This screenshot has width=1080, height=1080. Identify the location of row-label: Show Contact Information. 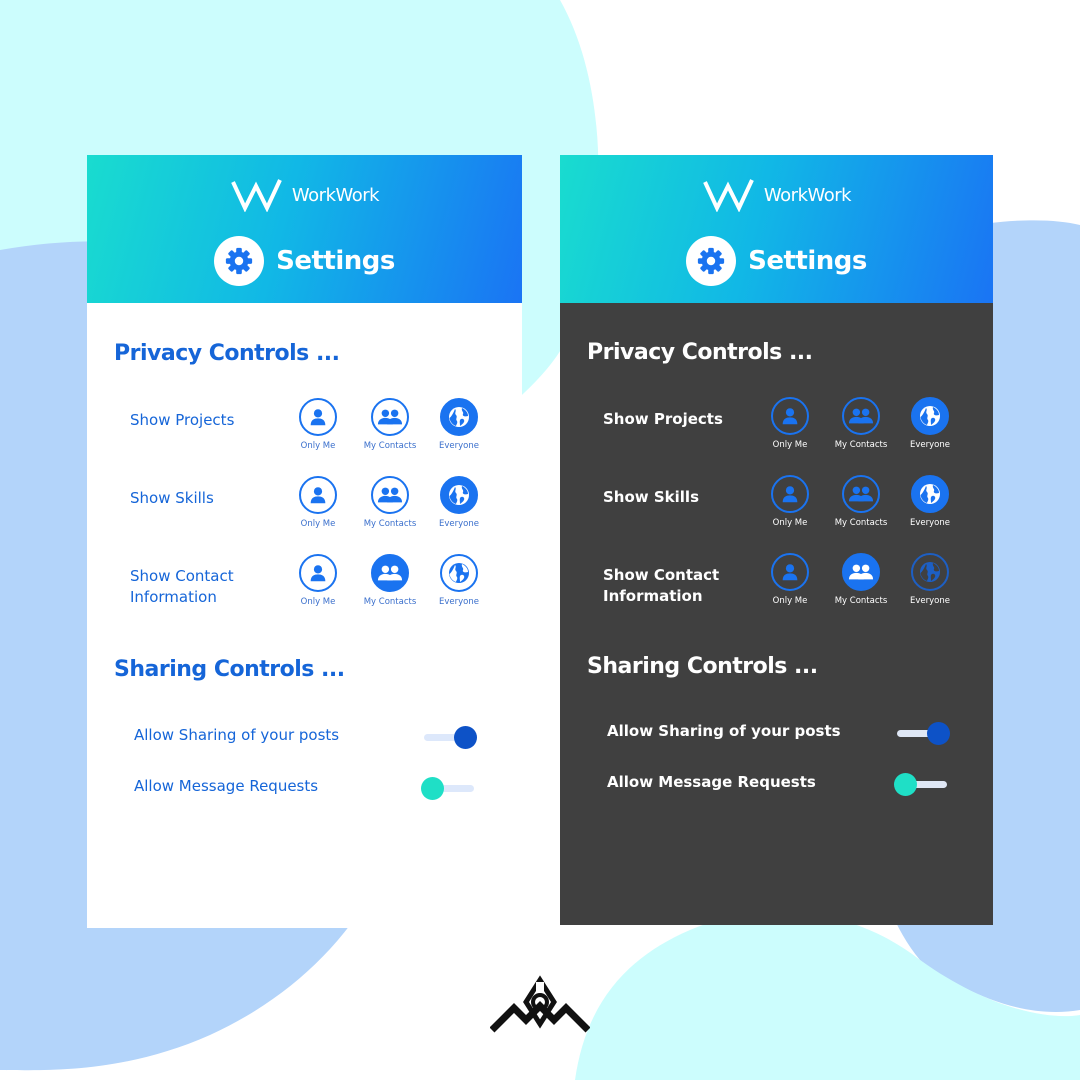
(182, 586).